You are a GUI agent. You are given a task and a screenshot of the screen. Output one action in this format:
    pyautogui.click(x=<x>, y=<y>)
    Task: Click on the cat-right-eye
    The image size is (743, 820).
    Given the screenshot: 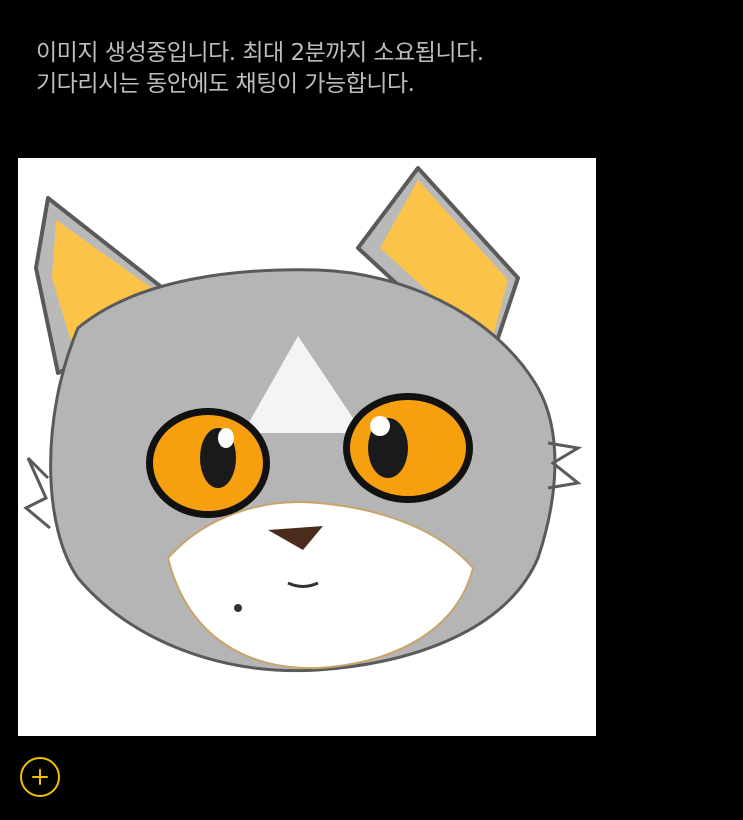 What is the action you would take?
    pyautogui.click(x=408, y=448)
    